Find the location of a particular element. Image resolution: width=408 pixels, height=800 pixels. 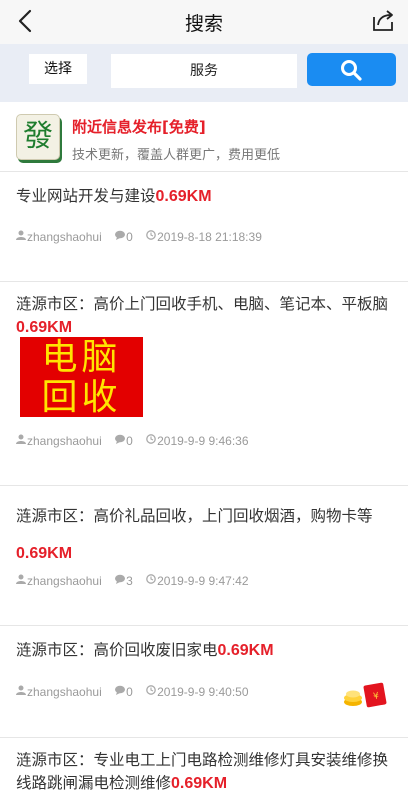

post-title: 涟源市区：高价回收废旧家电0.69KM is located at coordinates (145, 650).